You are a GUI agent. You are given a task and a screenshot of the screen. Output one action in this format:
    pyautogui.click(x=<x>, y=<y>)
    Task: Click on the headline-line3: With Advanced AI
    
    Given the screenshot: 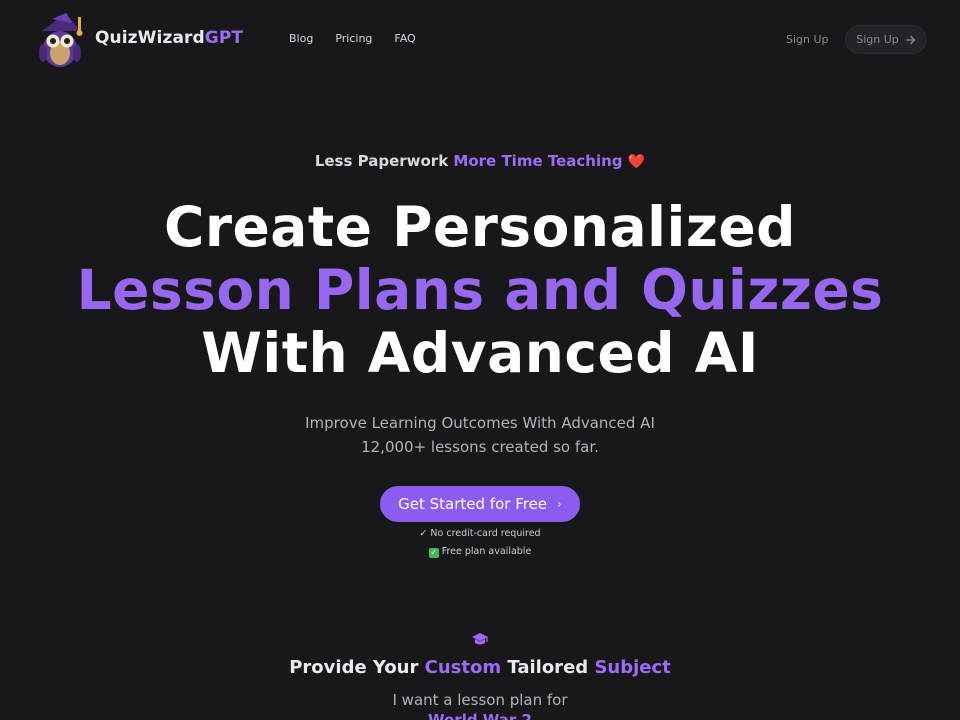 What is the action you would take?
    pyautogui.click(x=480, y=353)
    